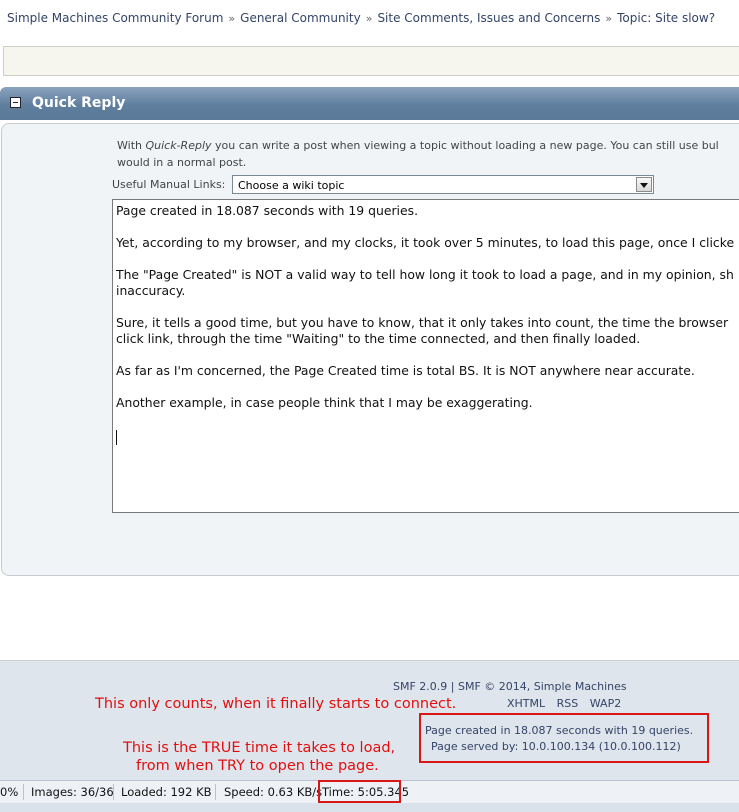  Describe the element at coordinates (359, 791) in the screenshot. I see `annotation-time-box` at that location.